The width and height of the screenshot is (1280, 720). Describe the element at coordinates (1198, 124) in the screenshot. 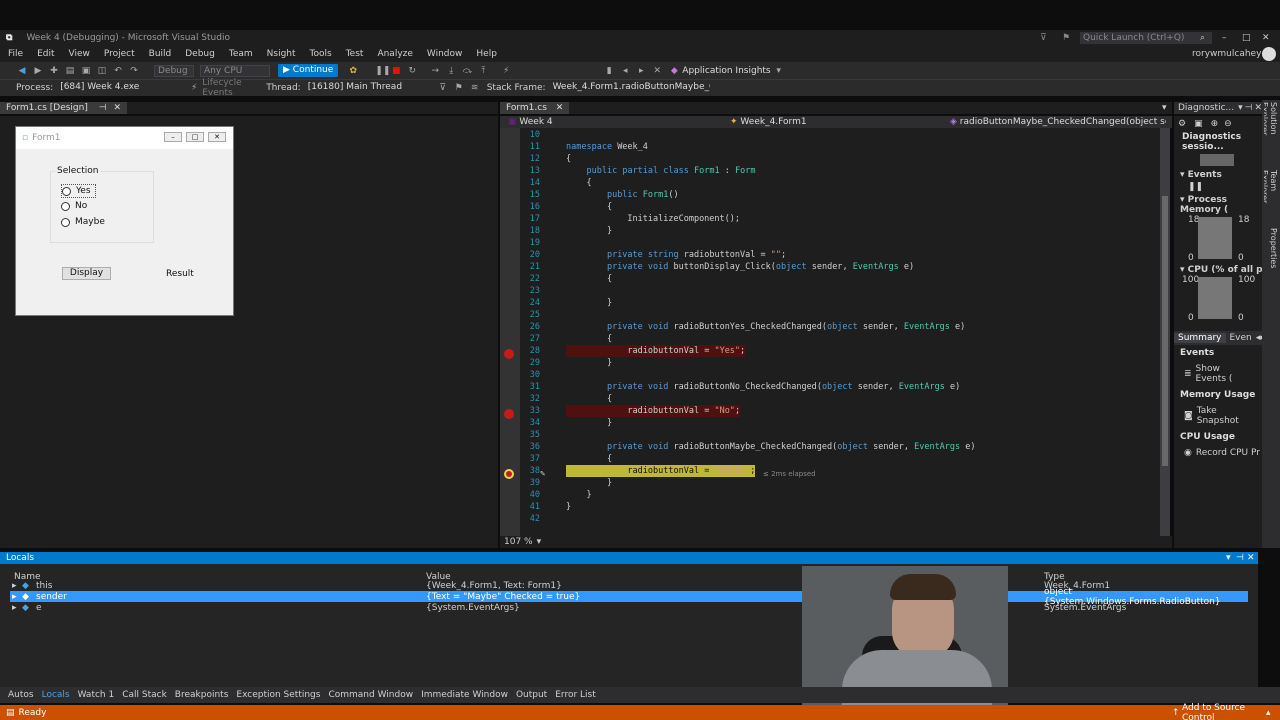

I see `save-icon: ▣` at that location.